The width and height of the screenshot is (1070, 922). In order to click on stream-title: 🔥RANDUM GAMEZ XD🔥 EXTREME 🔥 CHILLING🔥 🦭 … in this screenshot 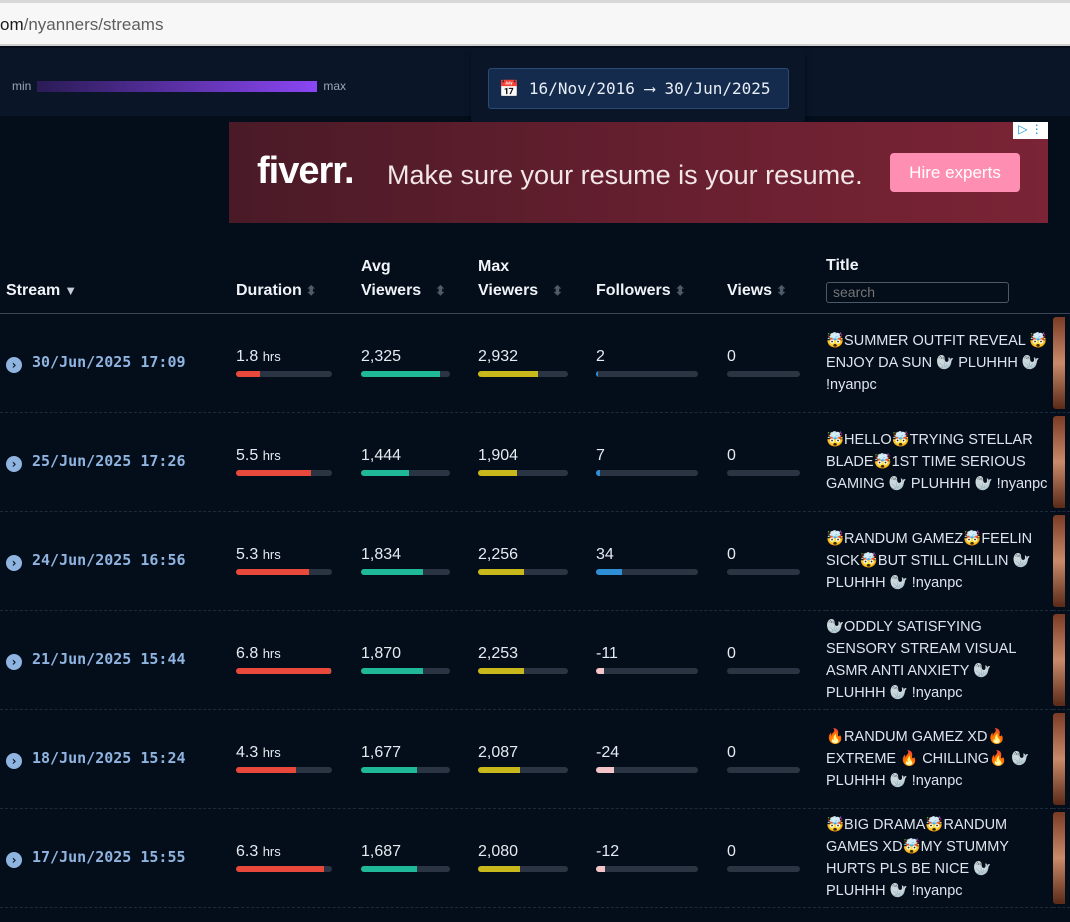, I will do `click(928, 758)`.